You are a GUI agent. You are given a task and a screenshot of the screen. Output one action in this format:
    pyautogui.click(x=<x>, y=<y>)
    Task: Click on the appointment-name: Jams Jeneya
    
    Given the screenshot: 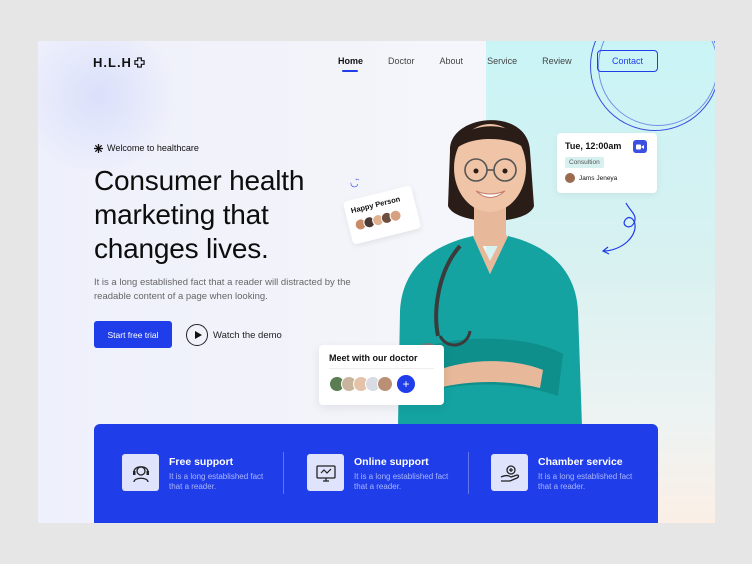 What is the action you would take?
    pyautogui.click(x=598, y=178)
    